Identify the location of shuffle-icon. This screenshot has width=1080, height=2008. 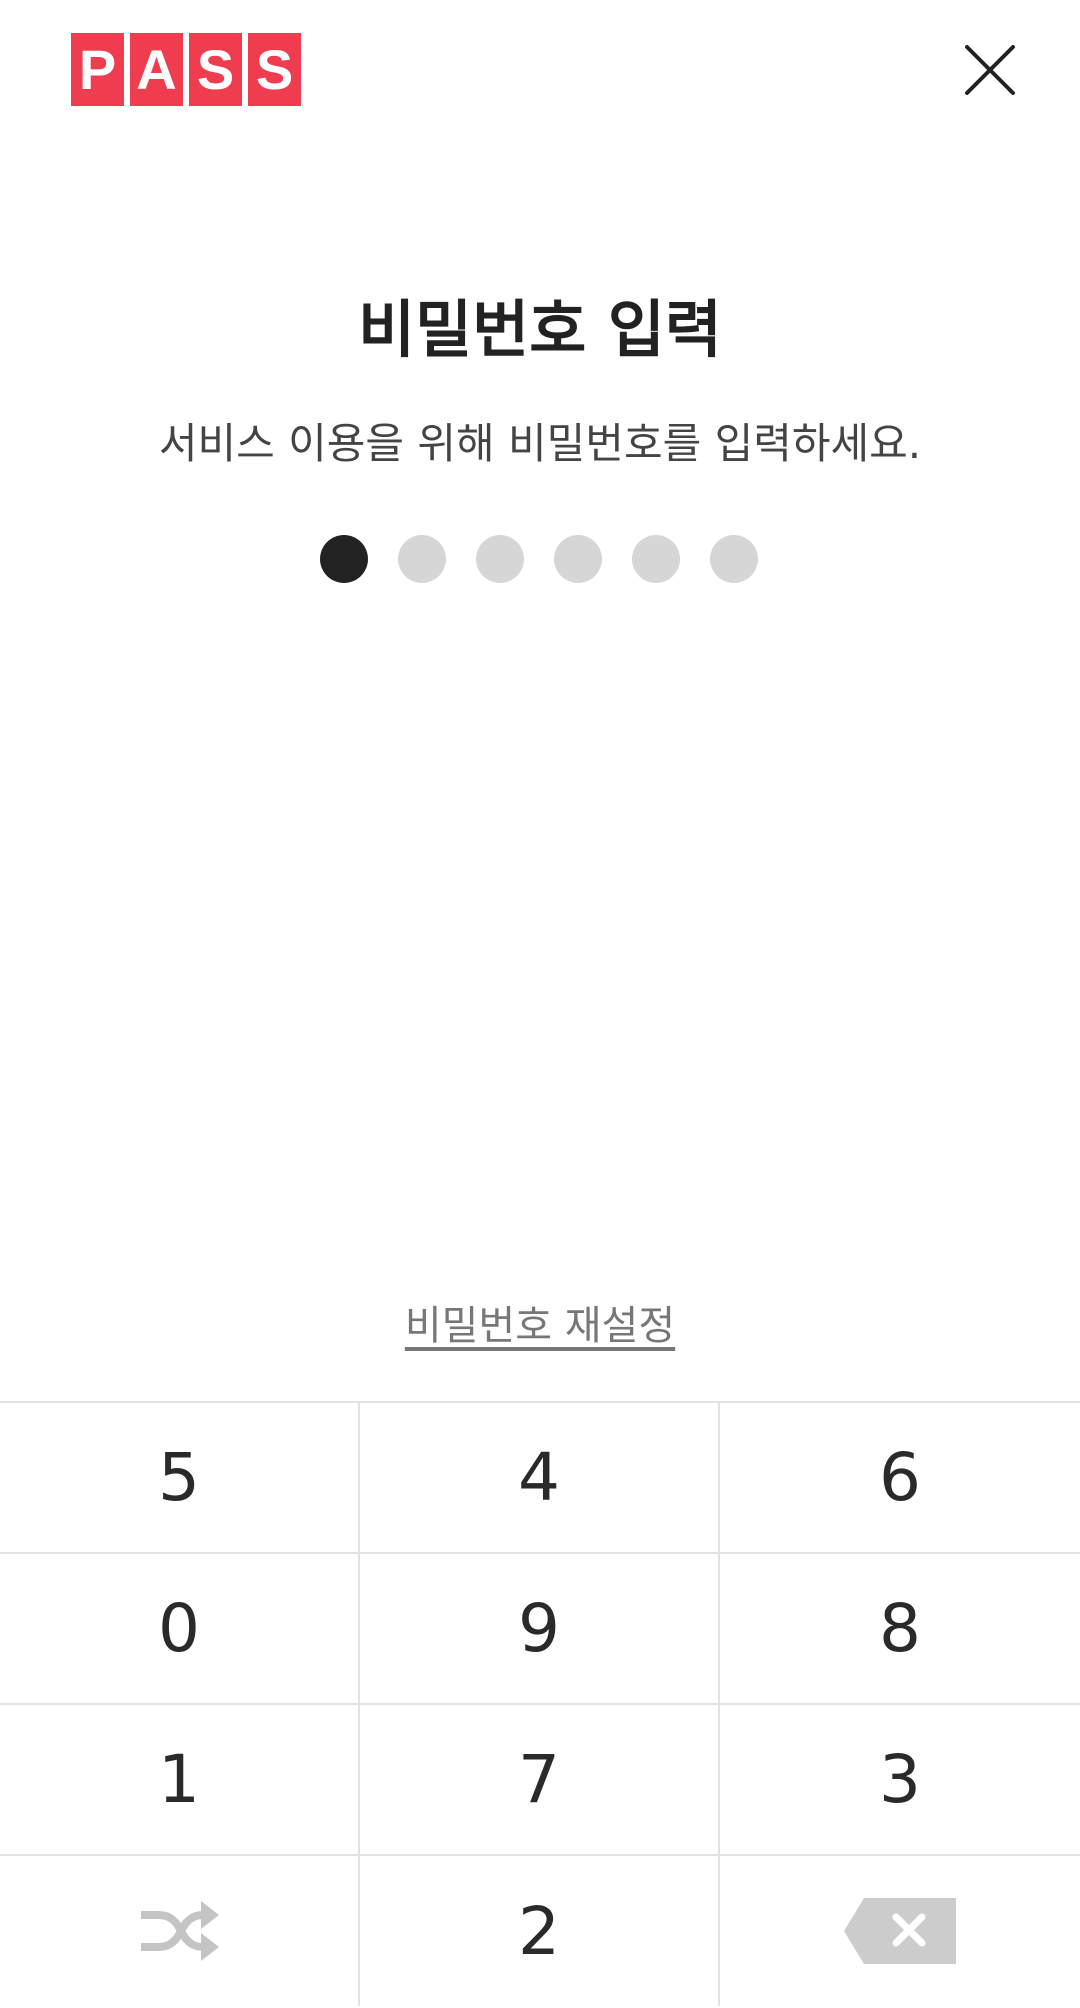
(180, 1931).